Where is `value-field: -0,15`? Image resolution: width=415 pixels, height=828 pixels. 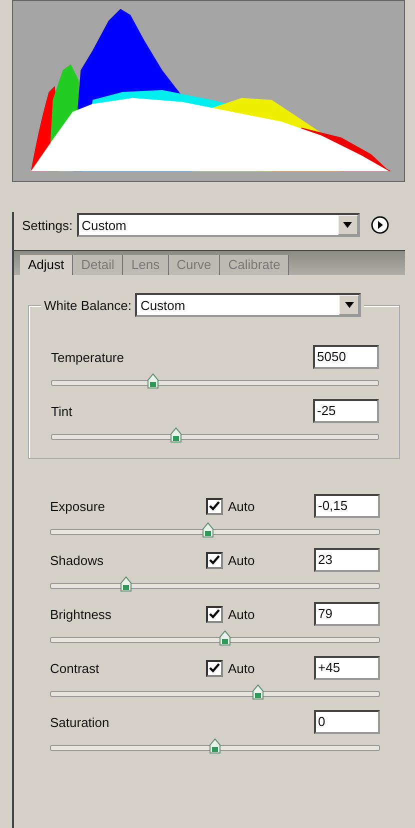
value-field: -0,15 is located at coordinates (347, 506).